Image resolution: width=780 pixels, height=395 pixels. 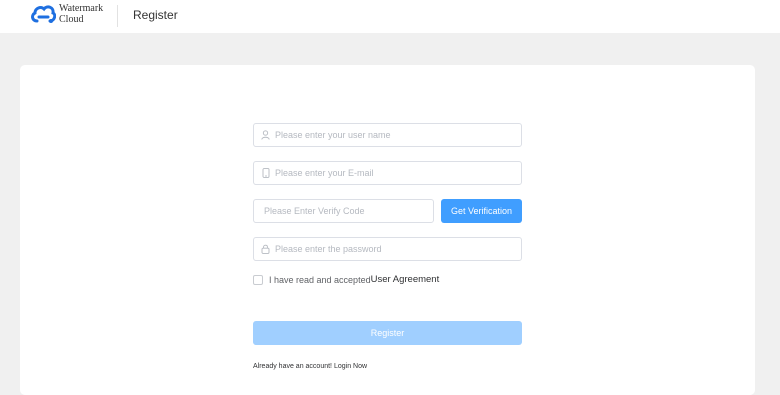 I want to click on logo-text: Watermark Cloud, so click(x=81, y=14).